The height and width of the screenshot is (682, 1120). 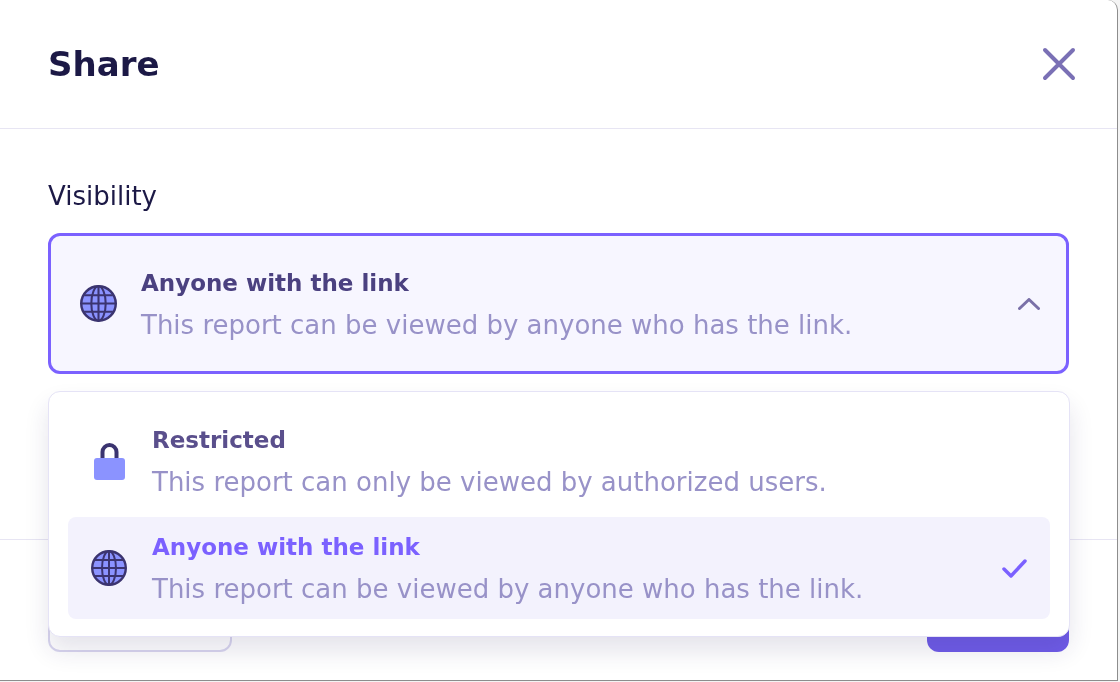 What do you see at coordinates (104, 64) in the screenshot?
I see `dialog-title: Share` at bounding box center [104, 64].